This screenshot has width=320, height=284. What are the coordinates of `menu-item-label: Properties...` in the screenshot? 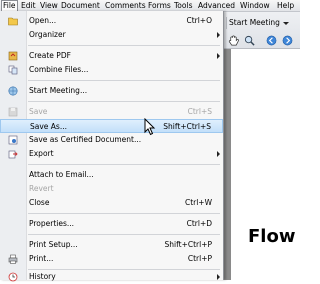 It's located at (52, 223).